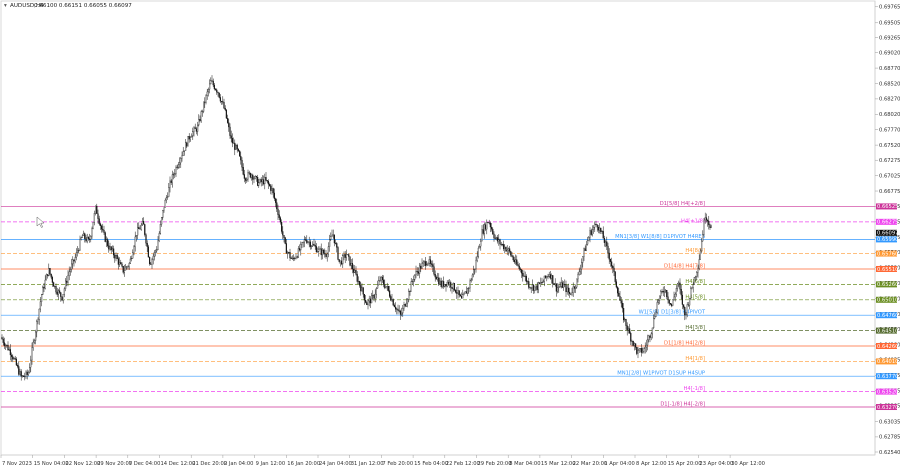 The width and height of the screenshot is (900, 468). What do you see at coordinates (558, 464) in the screenshot?
I see `x-tick-label: 15 Mar 12:00` at bounding box center [558, 464].